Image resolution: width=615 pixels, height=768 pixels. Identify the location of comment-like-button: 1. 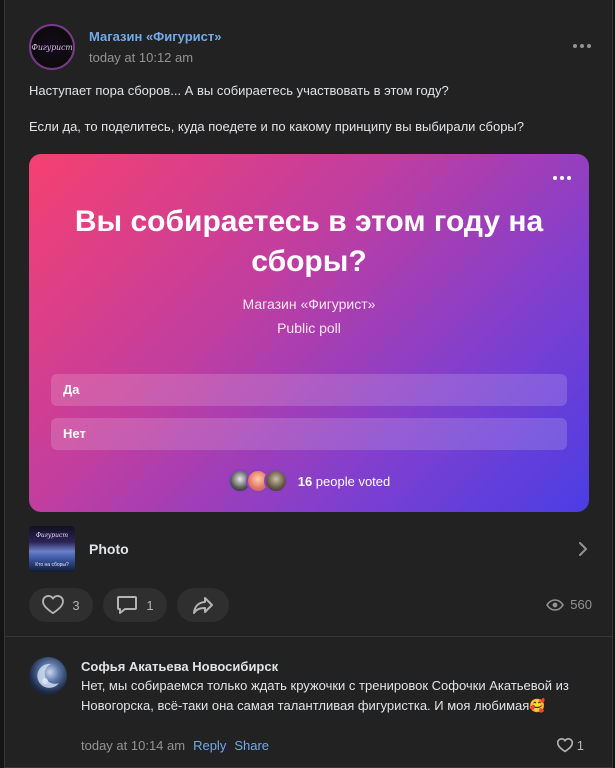
(570, 745).